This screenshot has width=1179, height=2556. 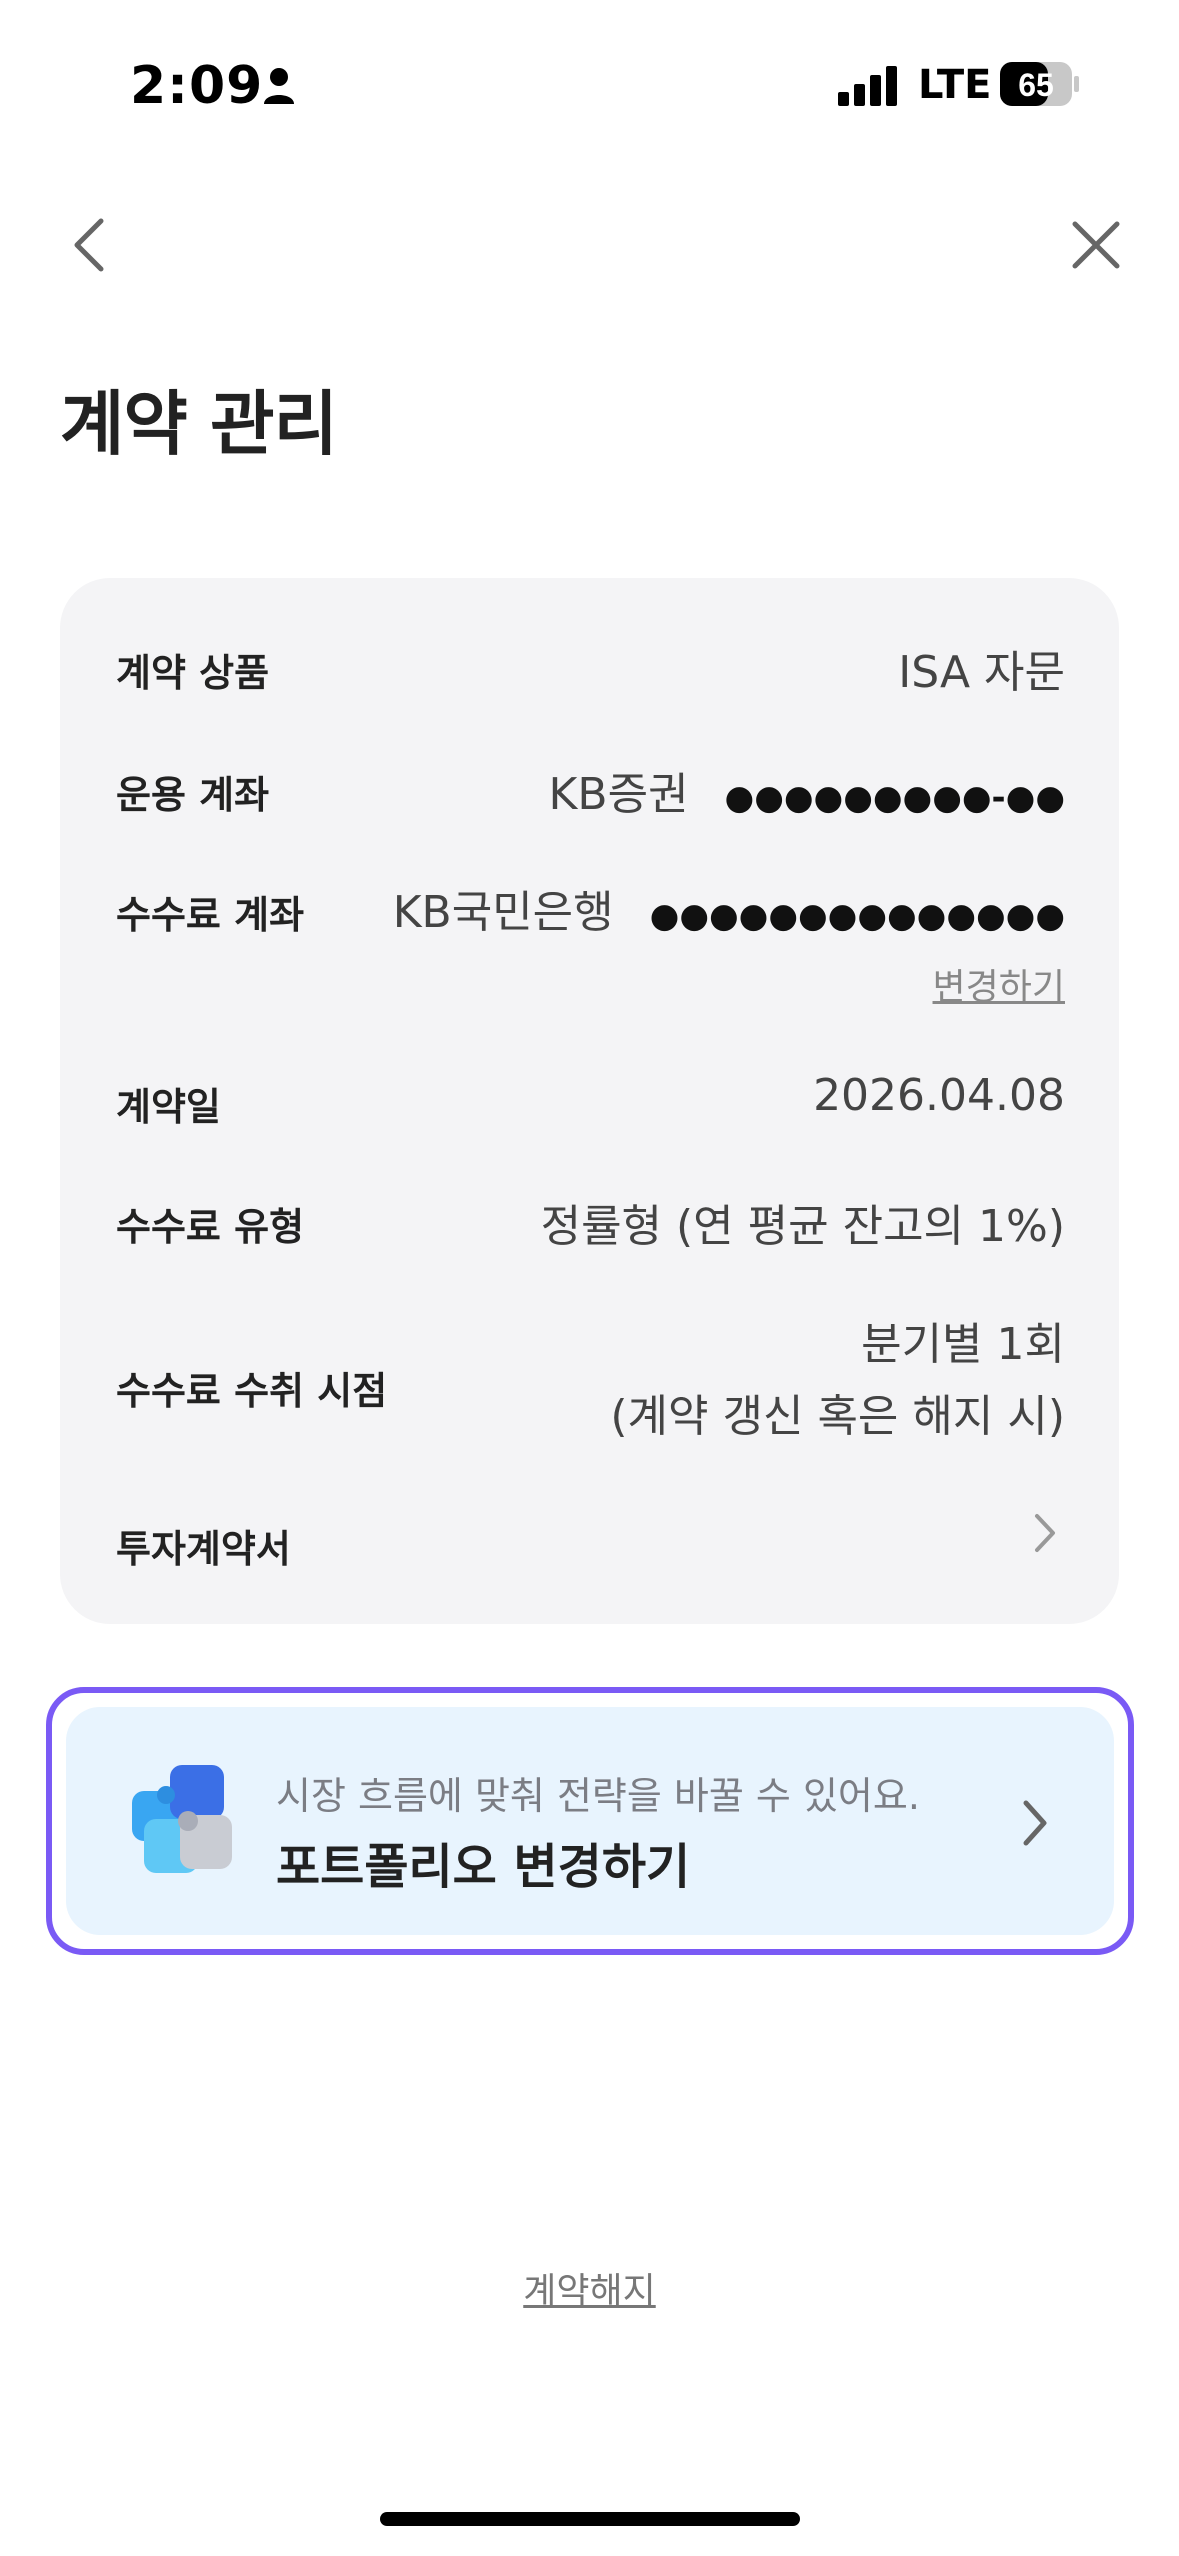 What do you see at coordinates (589, 80) in the screenshot?
I see `status-bar: 2:09 LTE 65` at bounding box center [589, 80].